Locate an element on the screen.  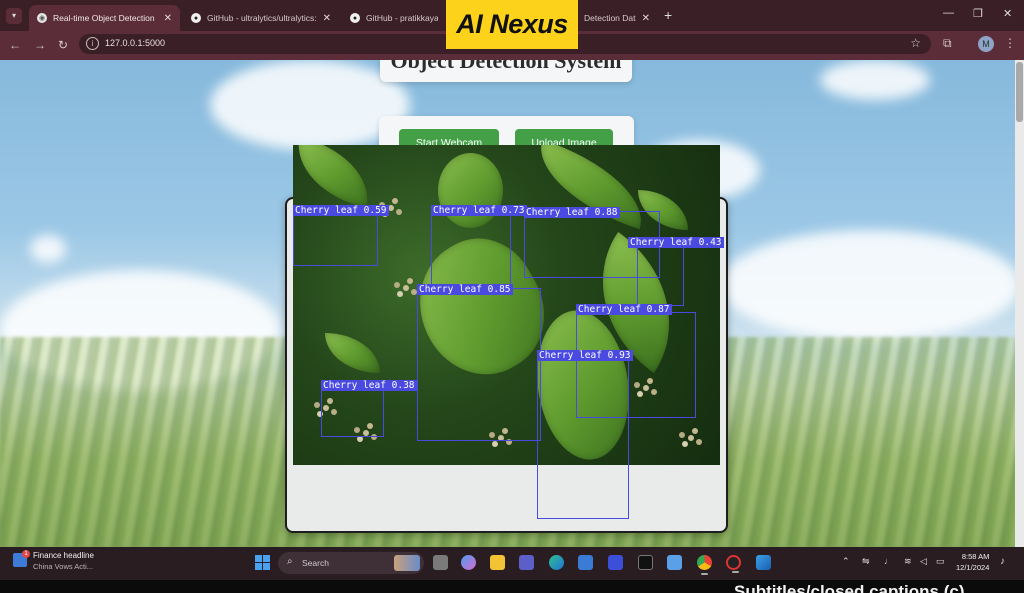
detection-label: Cherry leaf 0.73 is located at coordinates (479, 210).